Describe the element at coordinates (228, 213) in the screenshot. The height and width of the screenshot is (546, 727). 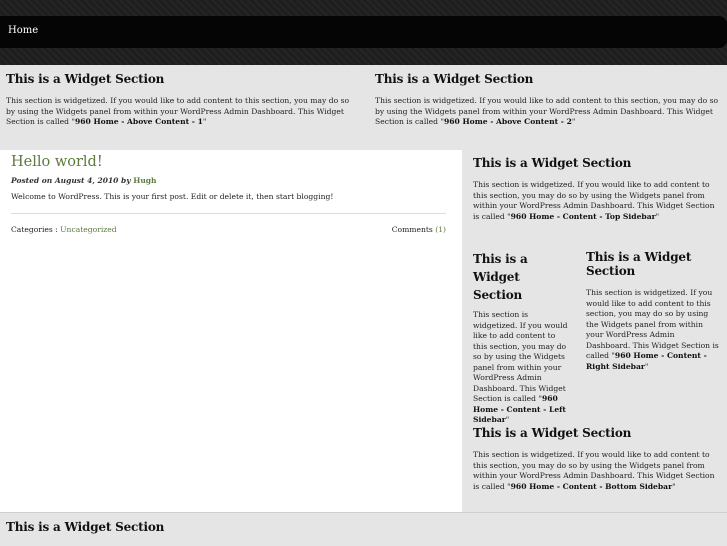
I see `post-divider` at that location.